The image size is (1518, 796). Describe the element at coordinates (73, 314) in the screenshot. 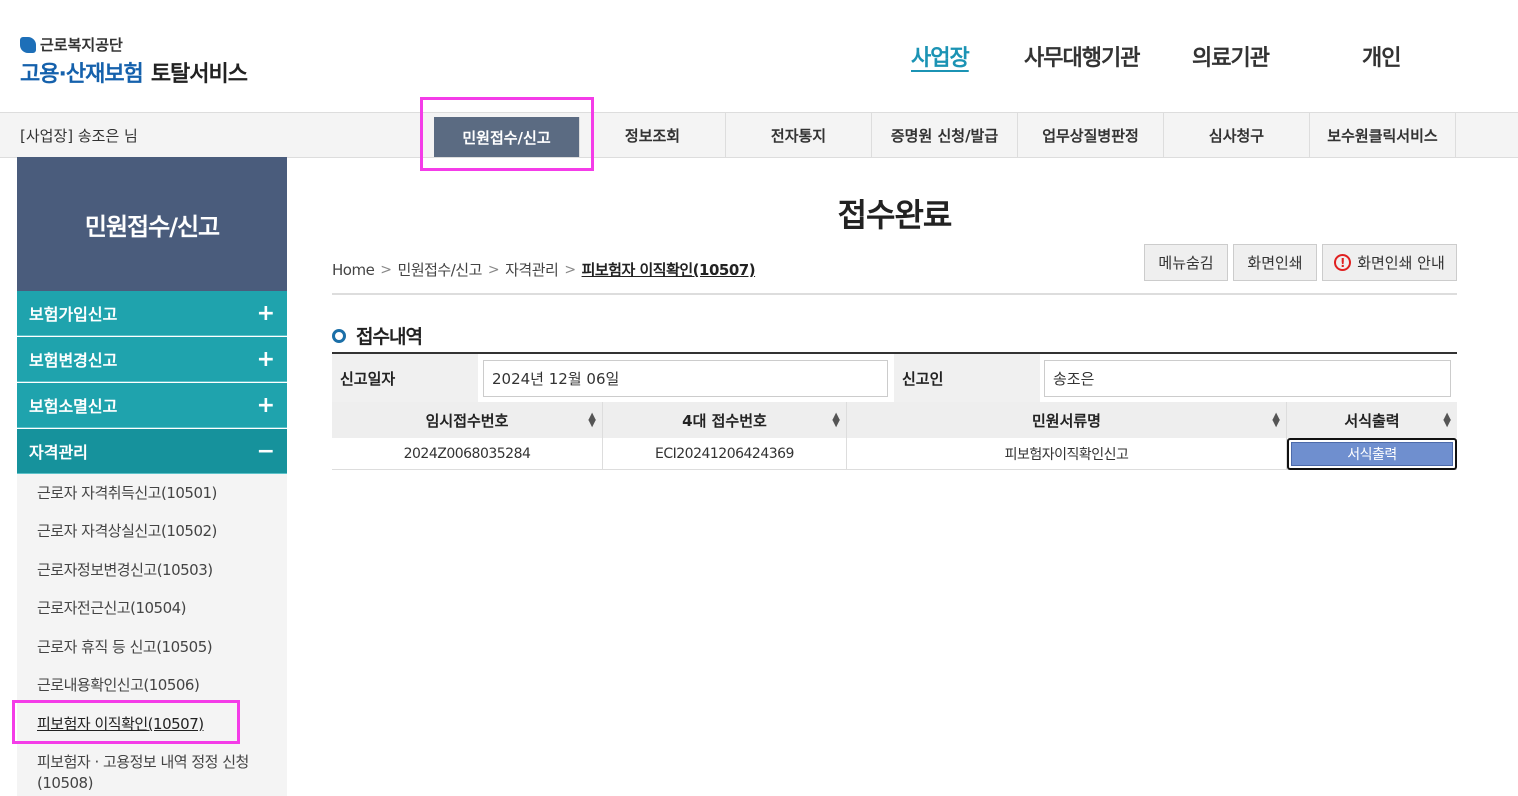

I see `sidebar-menu-label: 보험가입신고` at that location.